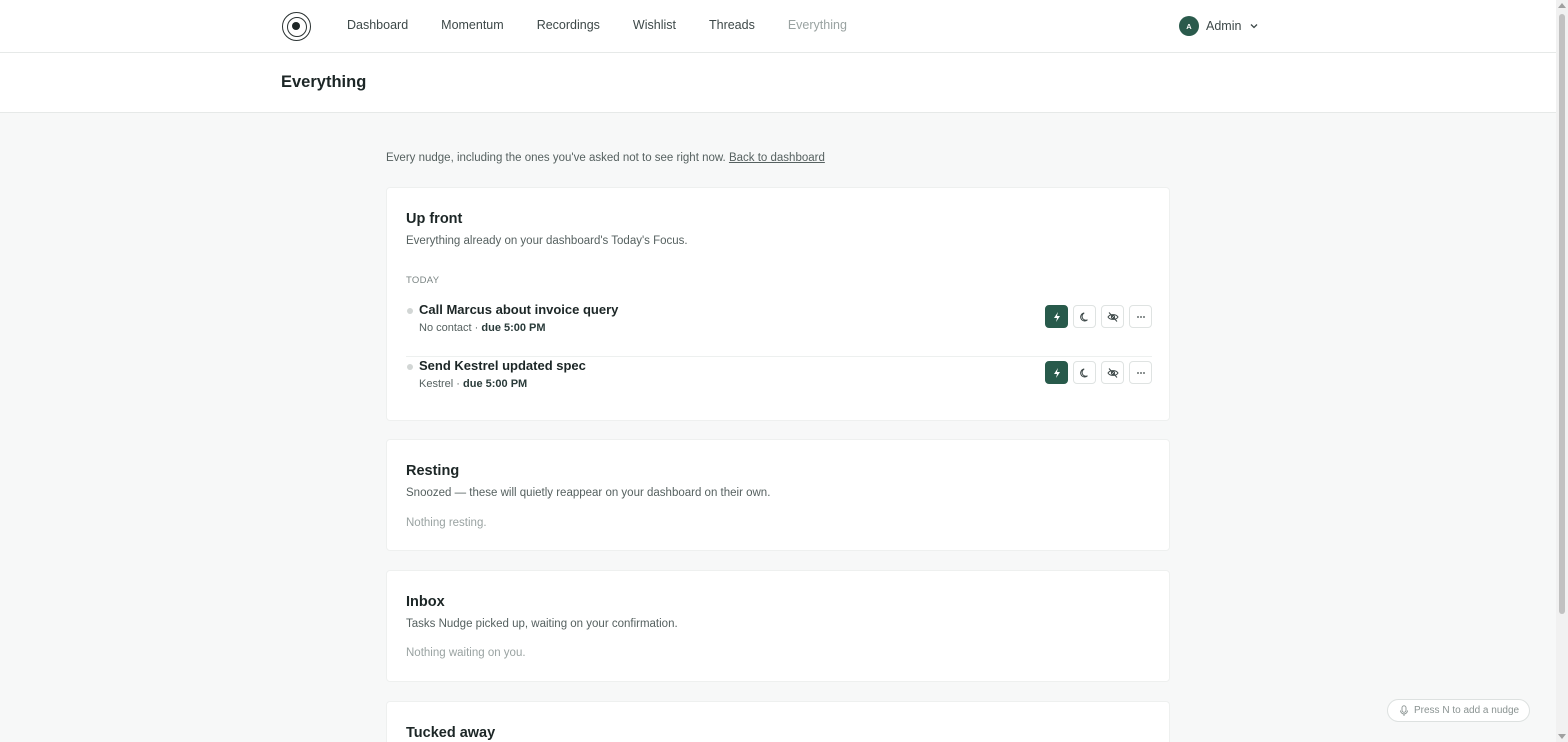 Image resolution: width=1568 pixels, height=742 pixels. I want to click on user-menu: A Admin, so click(1219, 26).